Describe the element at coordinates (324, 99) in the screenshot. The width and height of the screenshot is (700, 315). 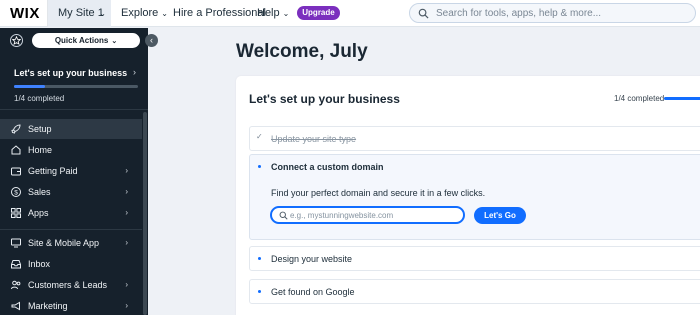
I see `checklist-title: Let's set up your business` at that location.